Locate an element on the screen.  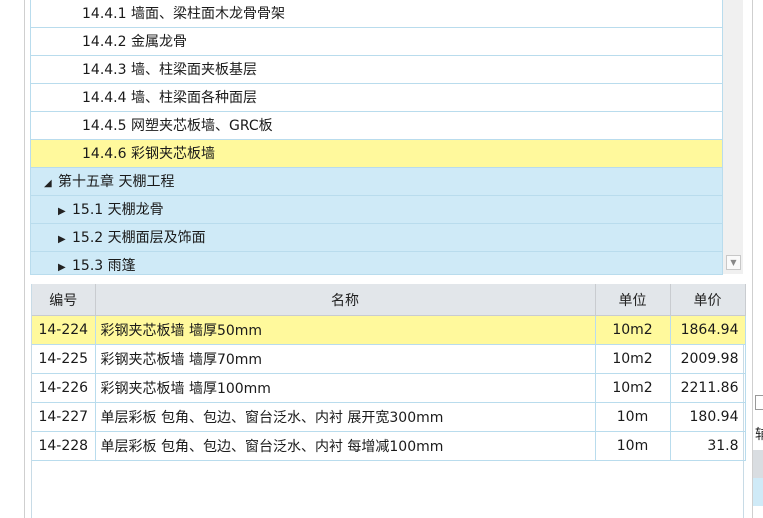
cell-price: 2211.86 is located at coordinates (708, 388).